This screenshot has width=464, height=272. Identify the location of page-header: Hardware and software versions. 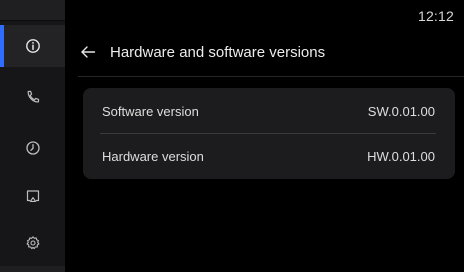
(262, 52).